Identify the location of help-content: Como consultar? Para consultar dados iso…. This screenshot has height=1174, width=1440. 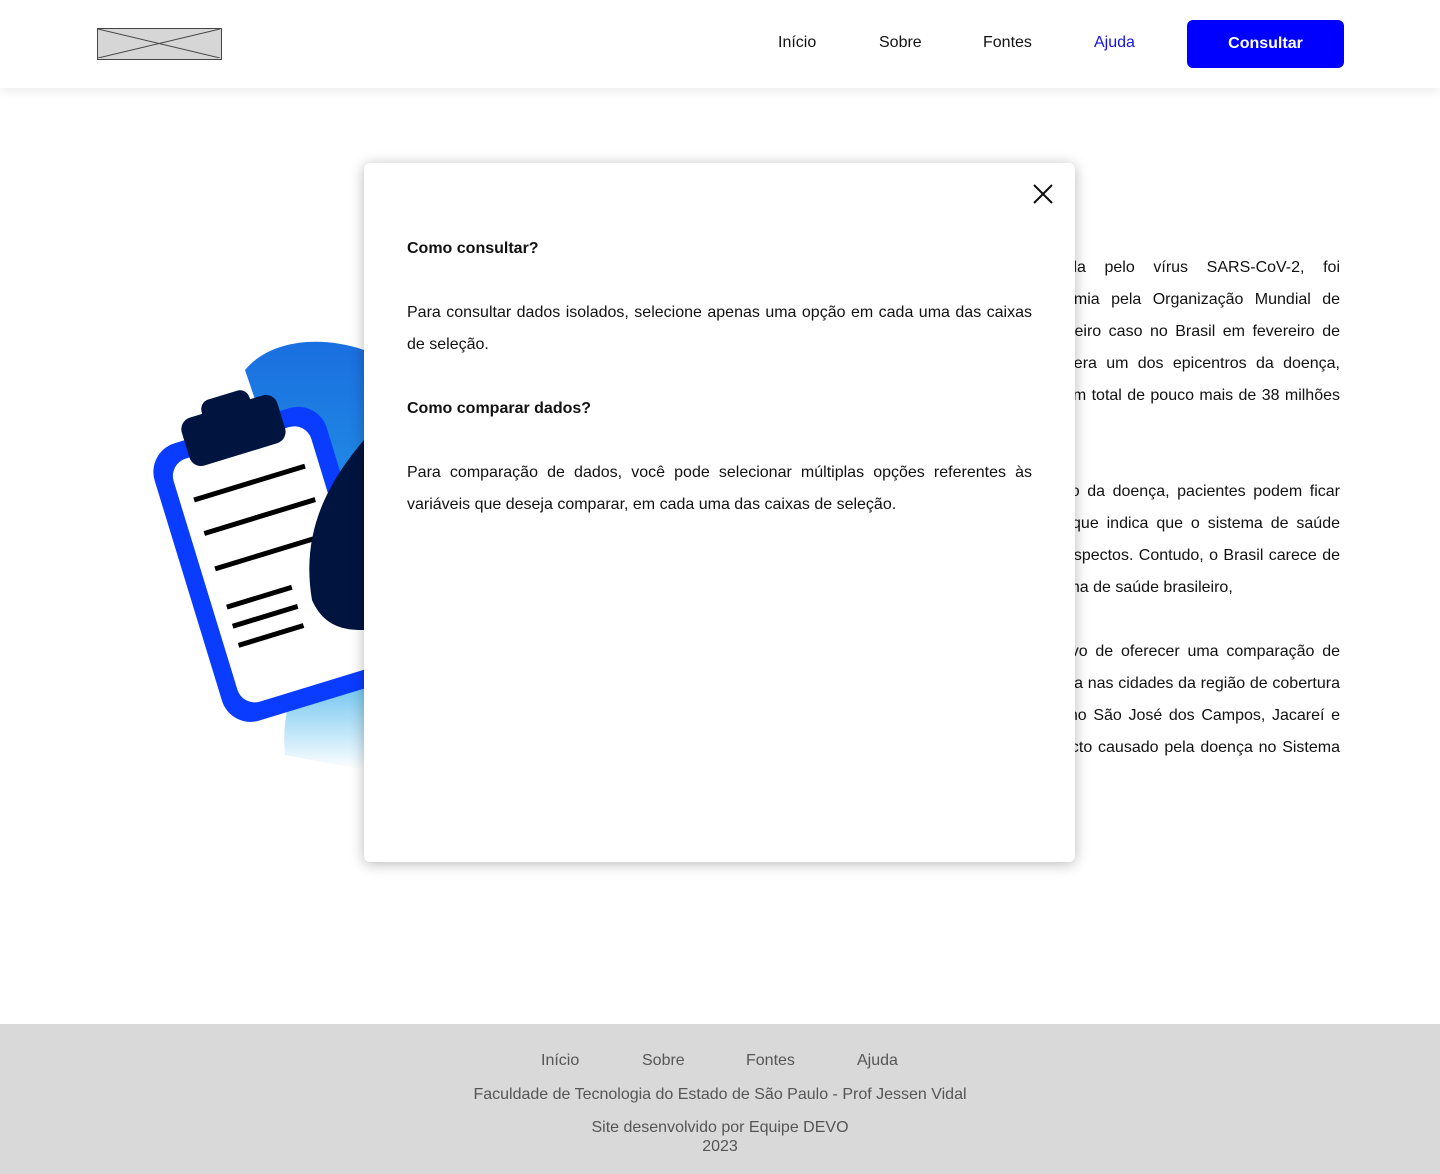
(719, 377).